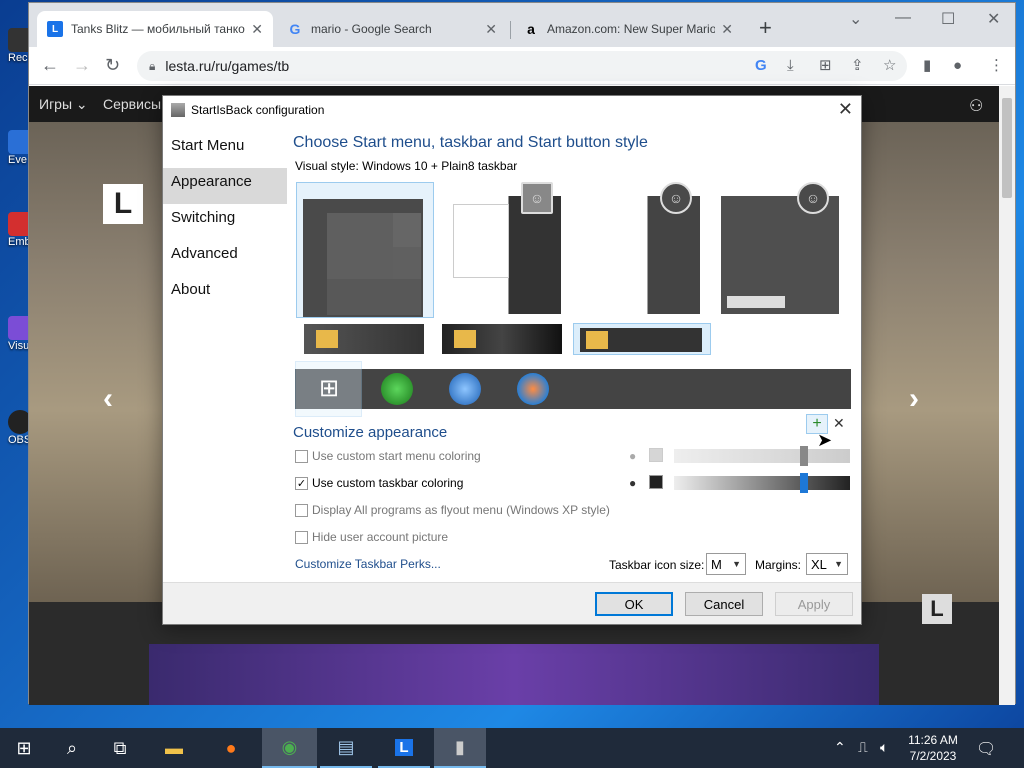 Image resolution: width=1024 pixels, height=768 pixels. What do you see at coordinates (762, 456) in the screenshot?
I see `start-menu-opacity-slider` at bounding box center [762, 456].